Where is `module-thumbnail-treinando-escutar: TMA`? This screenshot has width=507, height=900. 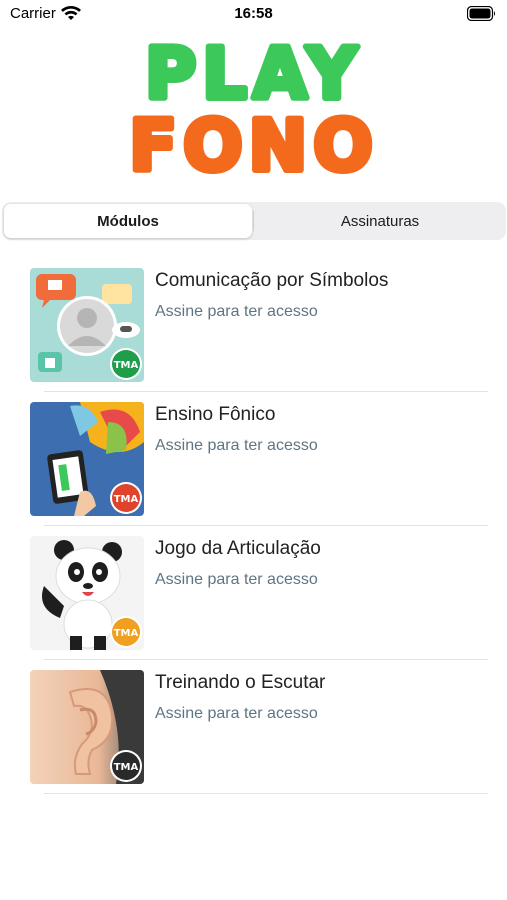
module-thumbnail-treinando-escutar: TMA is located at coordinates (87, 727).